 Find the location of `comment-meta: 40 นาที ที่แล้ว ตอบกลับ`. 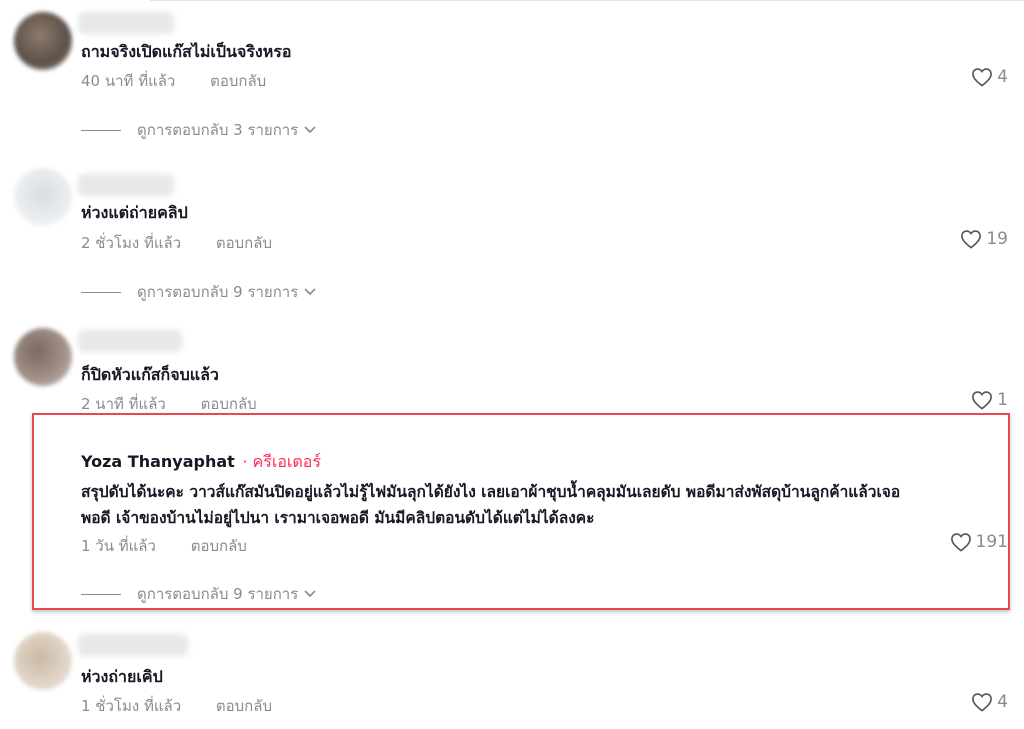

comment-meta: 40 นาที ที่แล้ว ตอบกลับ is located at coordinates (173, 81).